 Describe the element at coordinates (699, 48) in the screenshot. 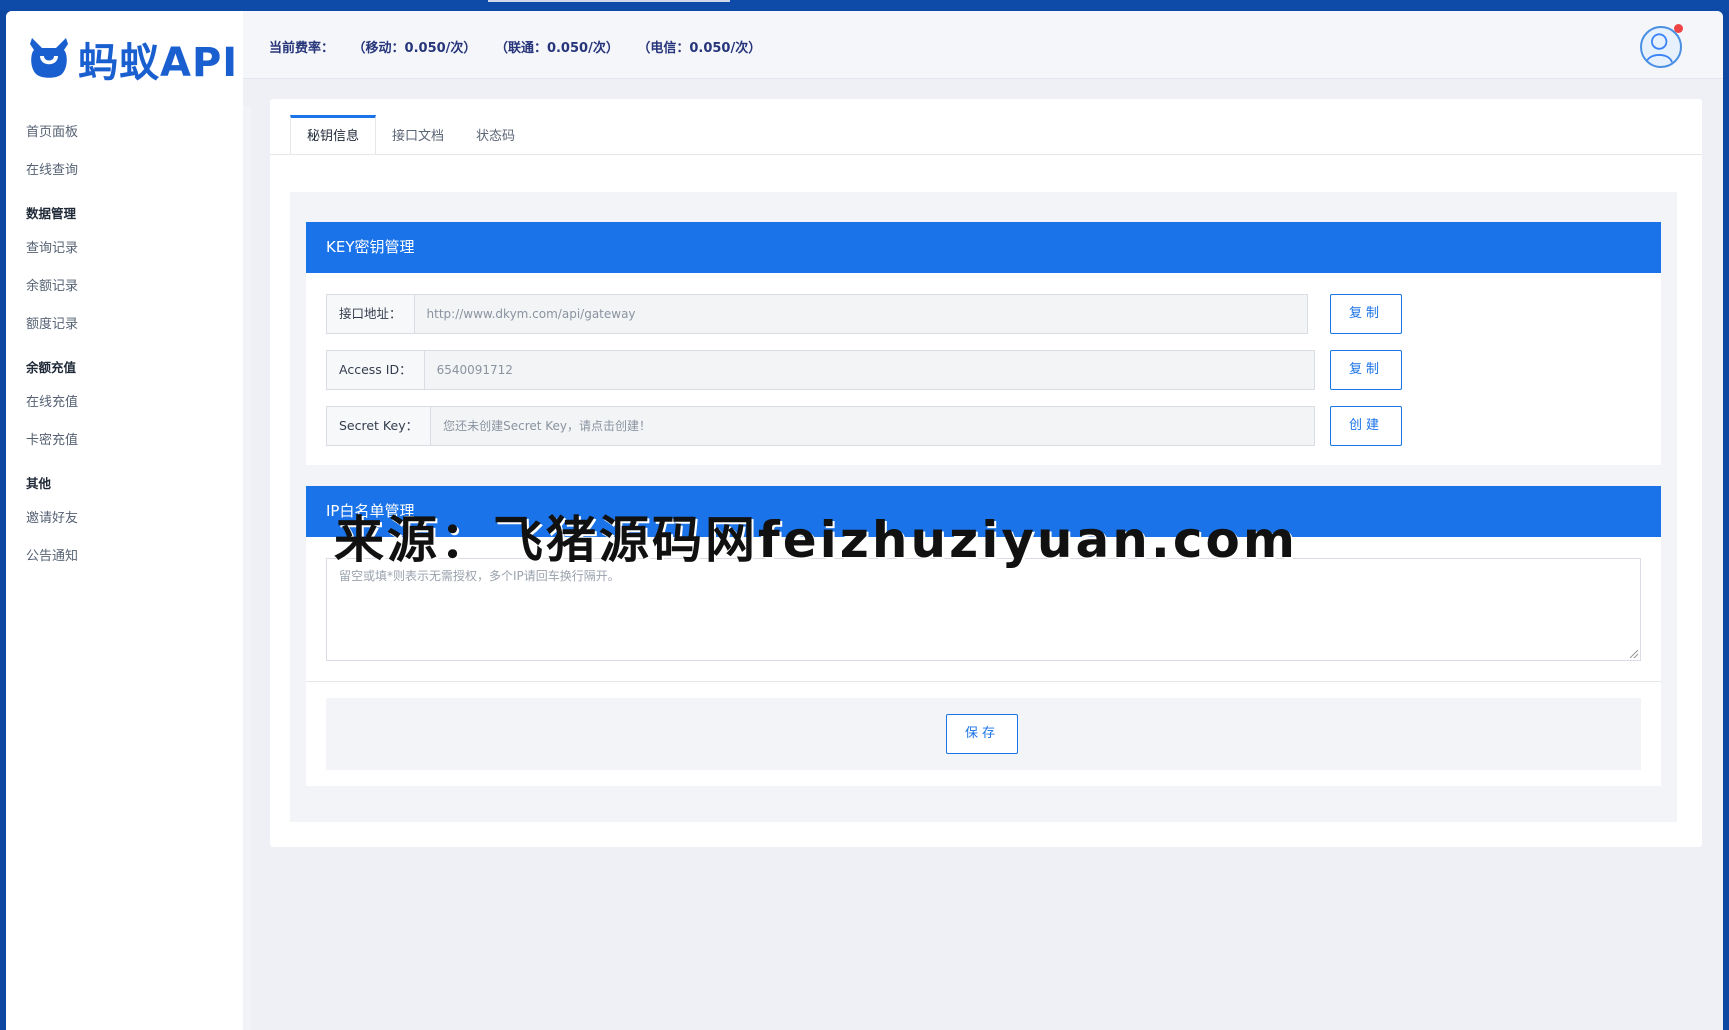

I see `rate-telecom: （电信：0.050/次）` at that location.